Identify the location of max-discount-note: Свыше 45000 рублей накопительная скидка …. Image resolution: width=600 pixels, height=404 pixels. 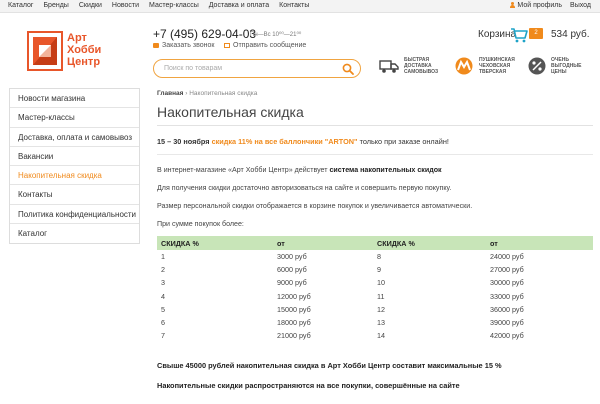
(329, 365).